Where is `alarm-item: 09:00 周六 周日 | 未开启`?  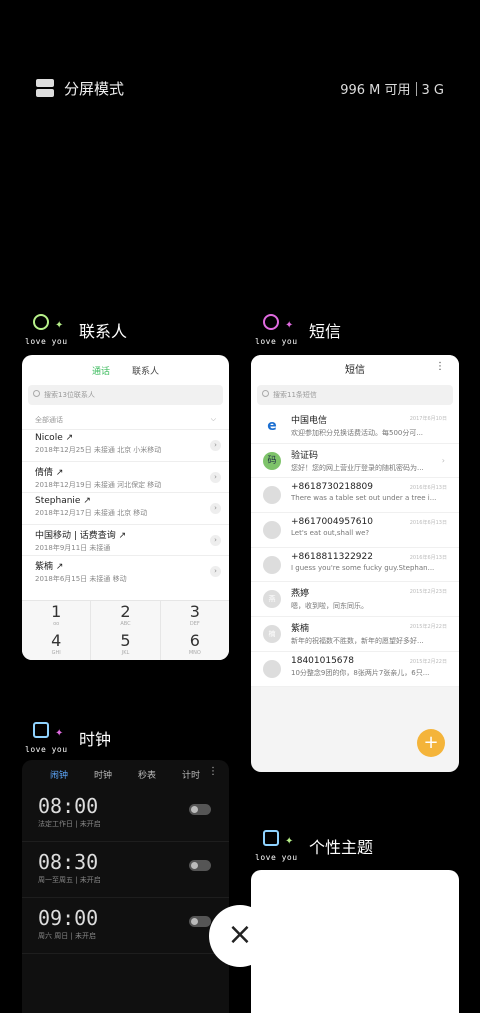 alarm-item: 09:00 周六 周日 | 未开启 is located at coordinates (125, 926).